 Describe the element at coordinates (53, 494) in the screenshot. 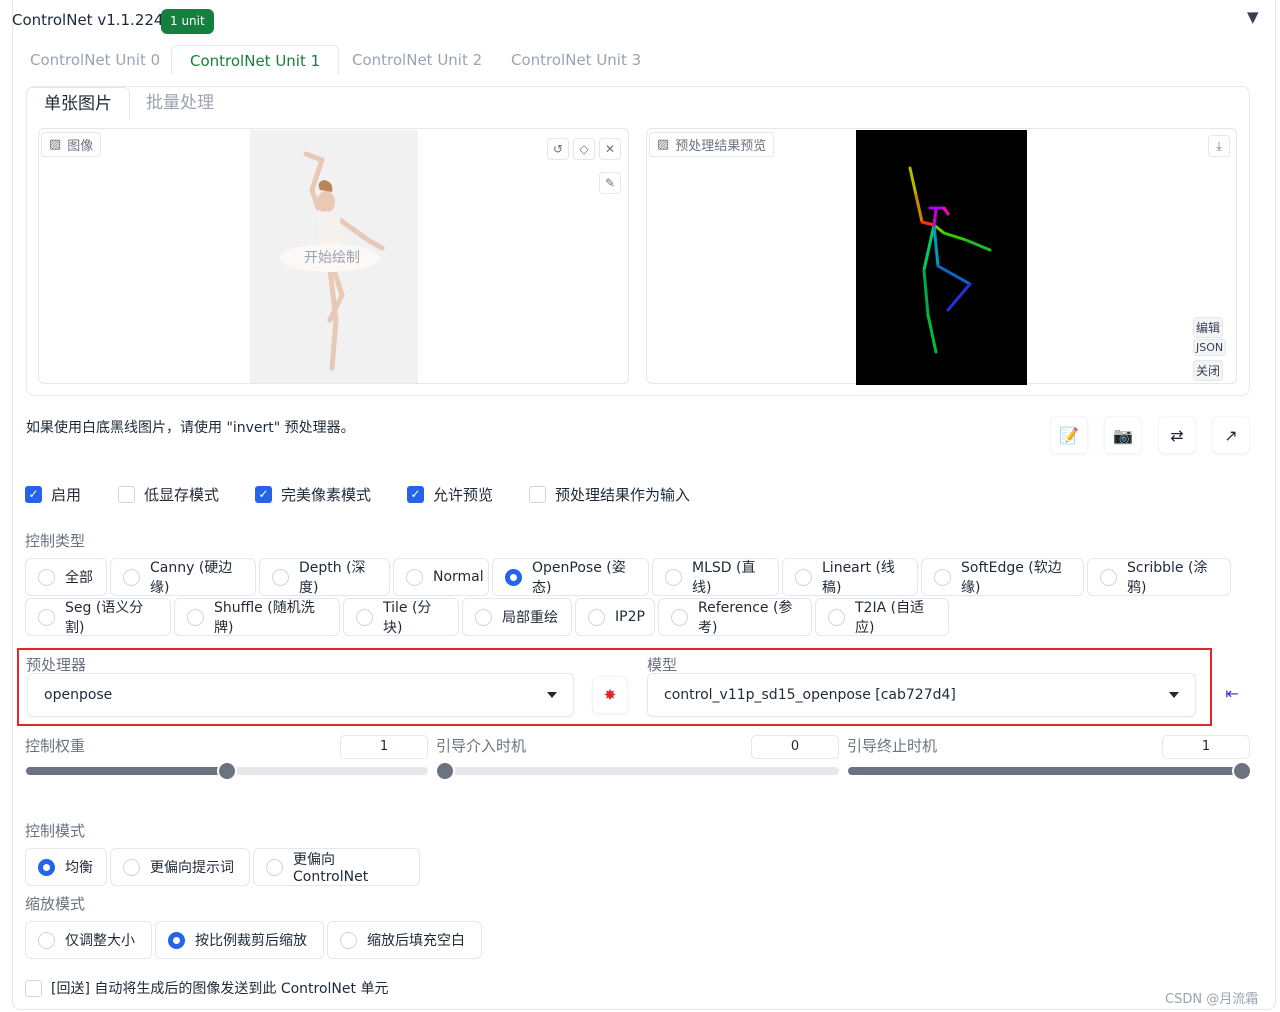

I see `enable-checkbox: ✓ 启用` at that location.